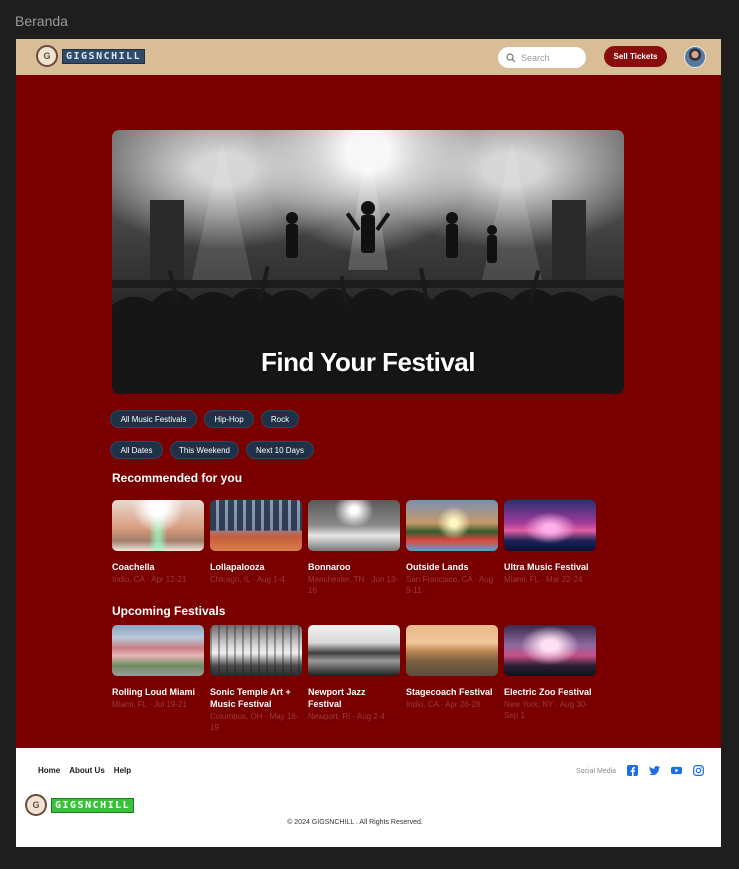  What do you see at coordinates (329, 567) in the screenshot?
I see `festival-name: Bonnaroo` at bounding box center [329, 567].